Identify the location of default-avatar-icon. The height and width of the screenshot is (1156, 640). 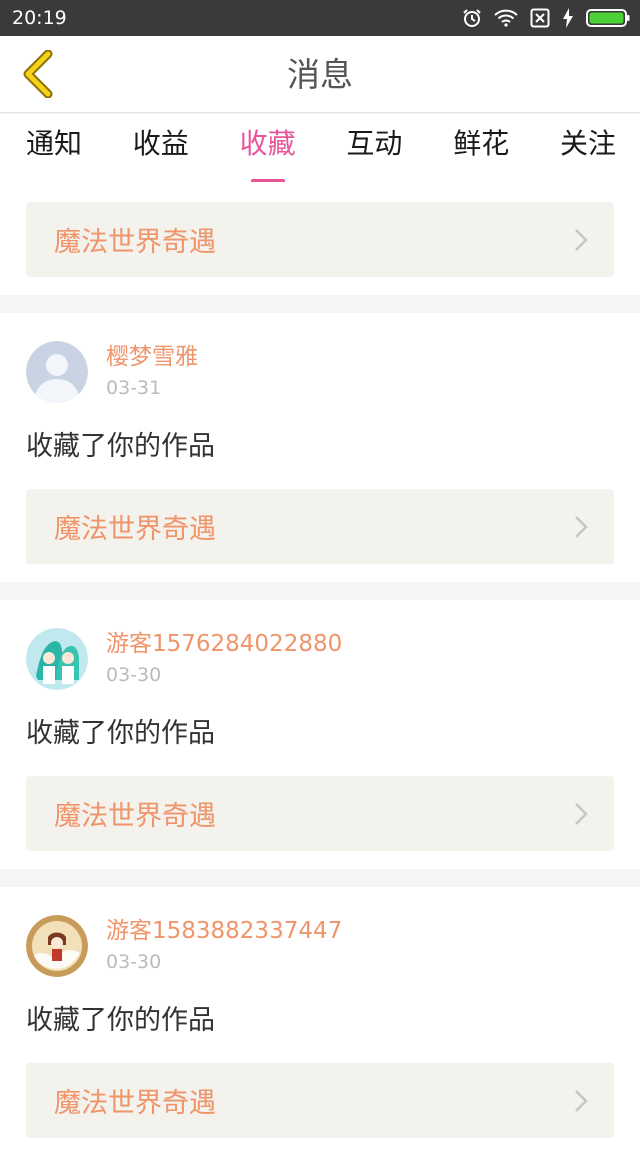
(57, 372).